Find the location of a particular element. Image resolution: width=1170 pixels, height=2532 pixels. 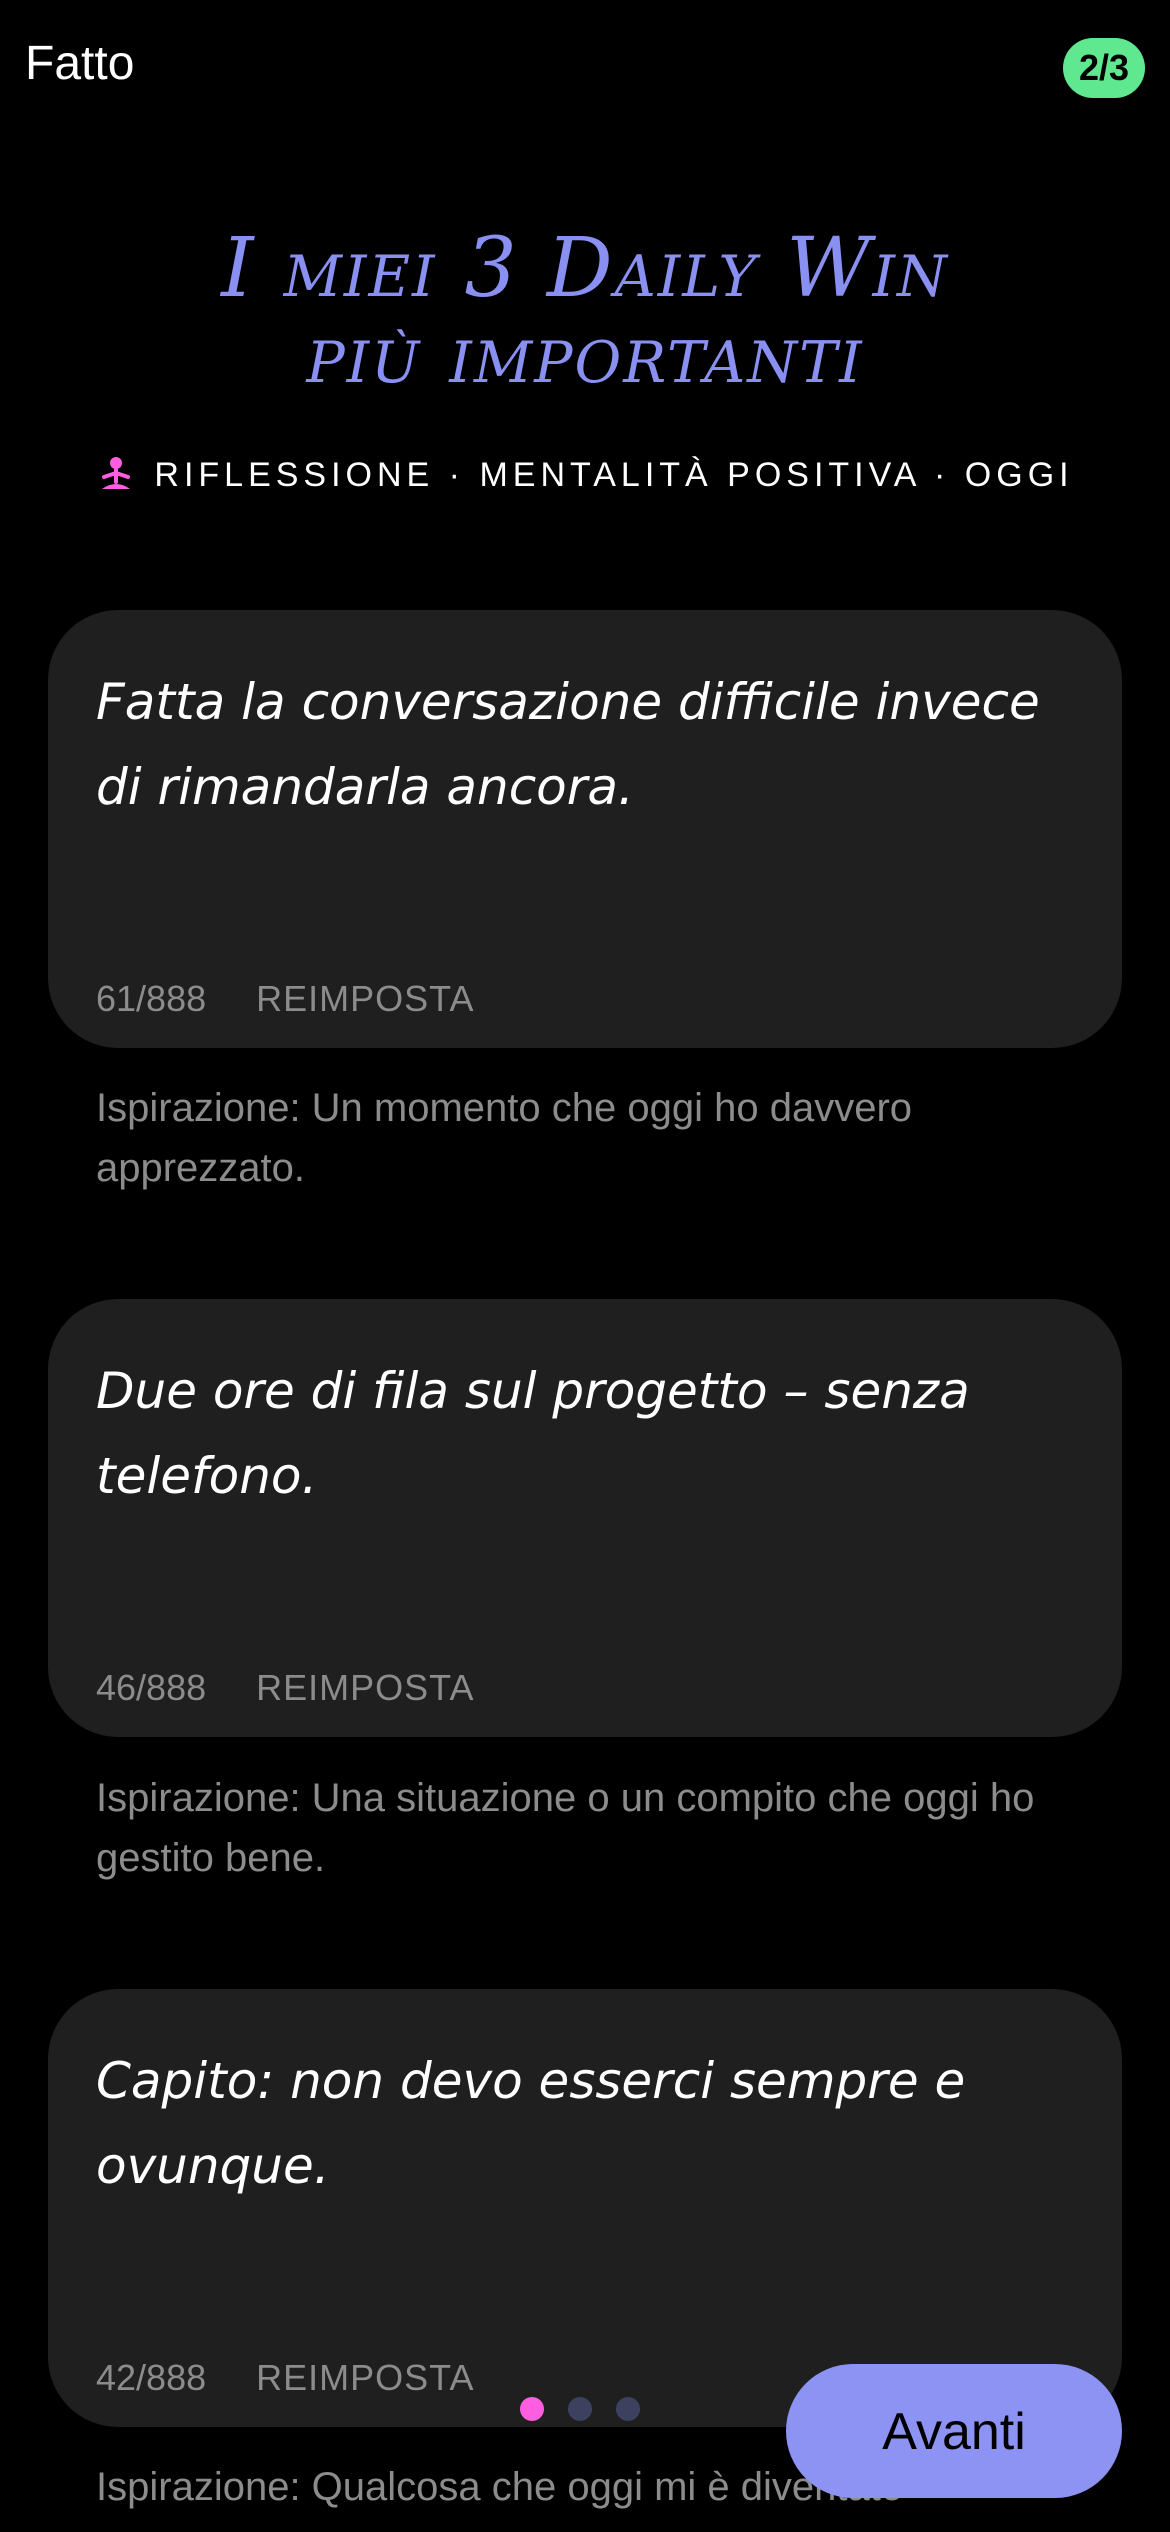

character-counter: 61/888 is located at coordinates (151, 998).